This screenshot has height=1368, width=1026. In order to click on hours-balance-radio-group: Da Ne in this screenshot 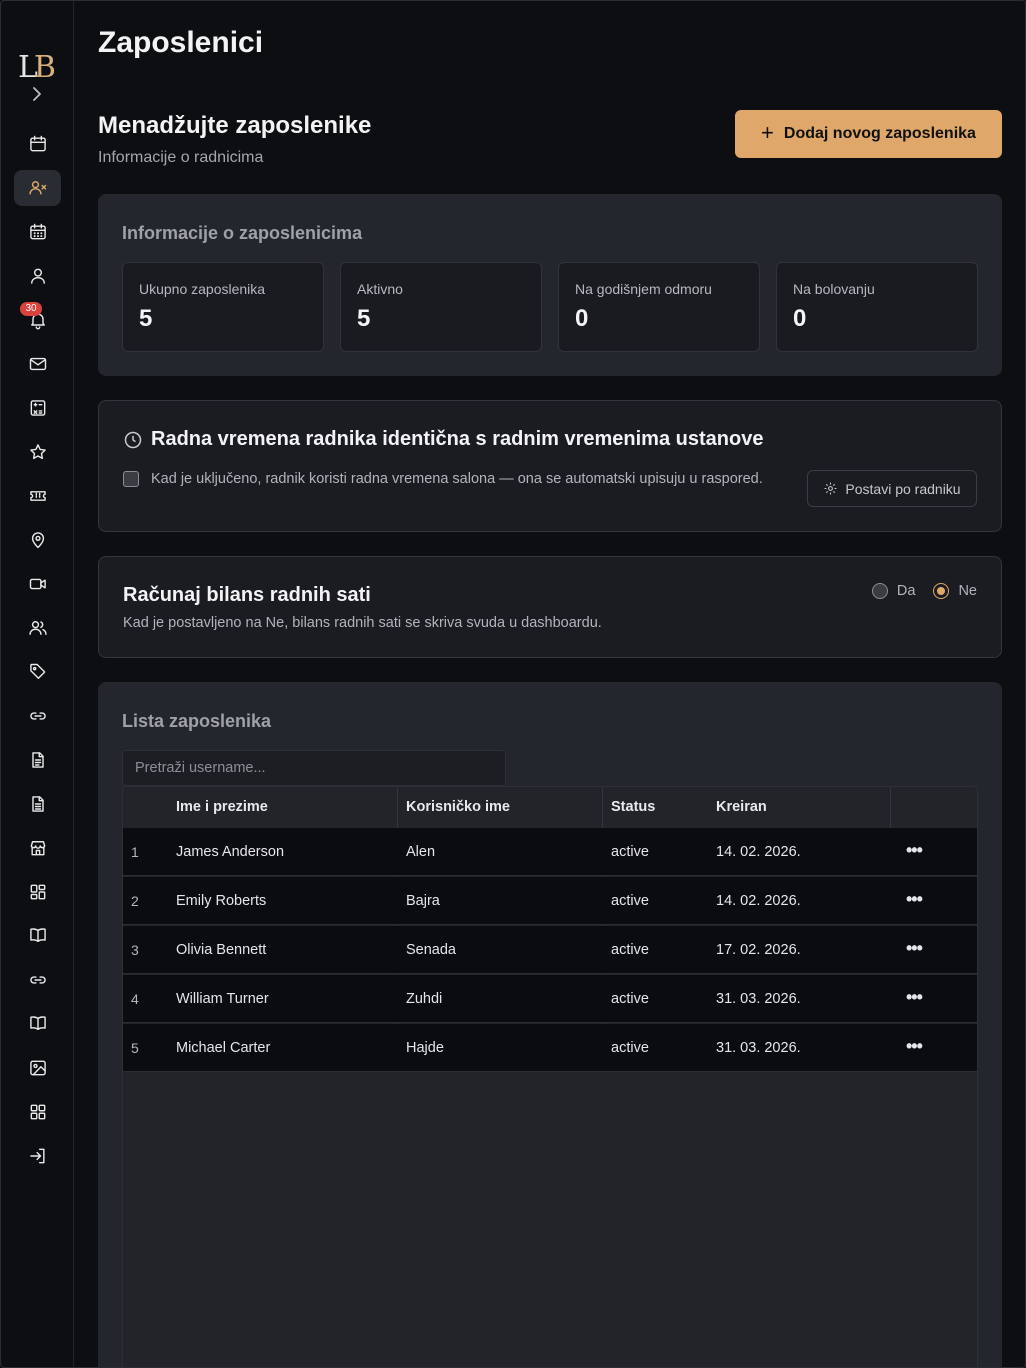, I will do `click(924, 591)`.